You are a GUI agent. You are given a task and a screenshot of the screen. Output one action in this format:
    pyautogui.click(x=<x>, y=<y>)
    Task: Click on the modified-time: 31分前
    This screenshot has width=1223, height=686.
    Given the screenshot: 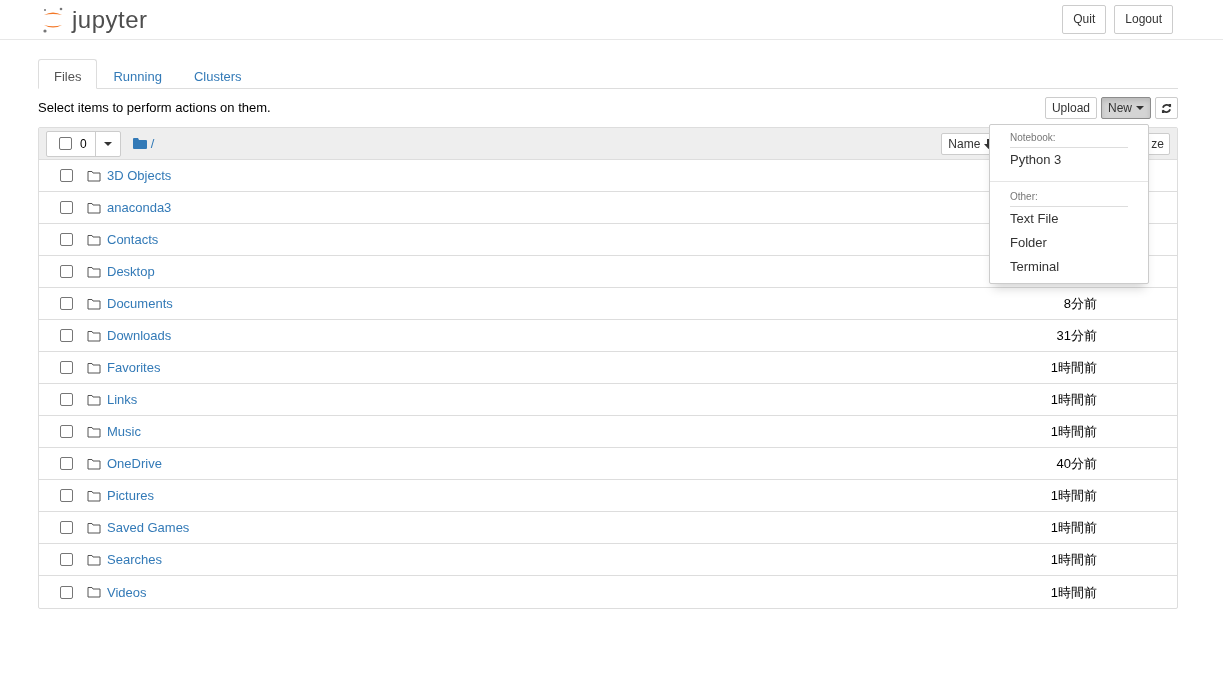 What is the action you would take?
    pyautogui.click(x=1076, y=336)
    